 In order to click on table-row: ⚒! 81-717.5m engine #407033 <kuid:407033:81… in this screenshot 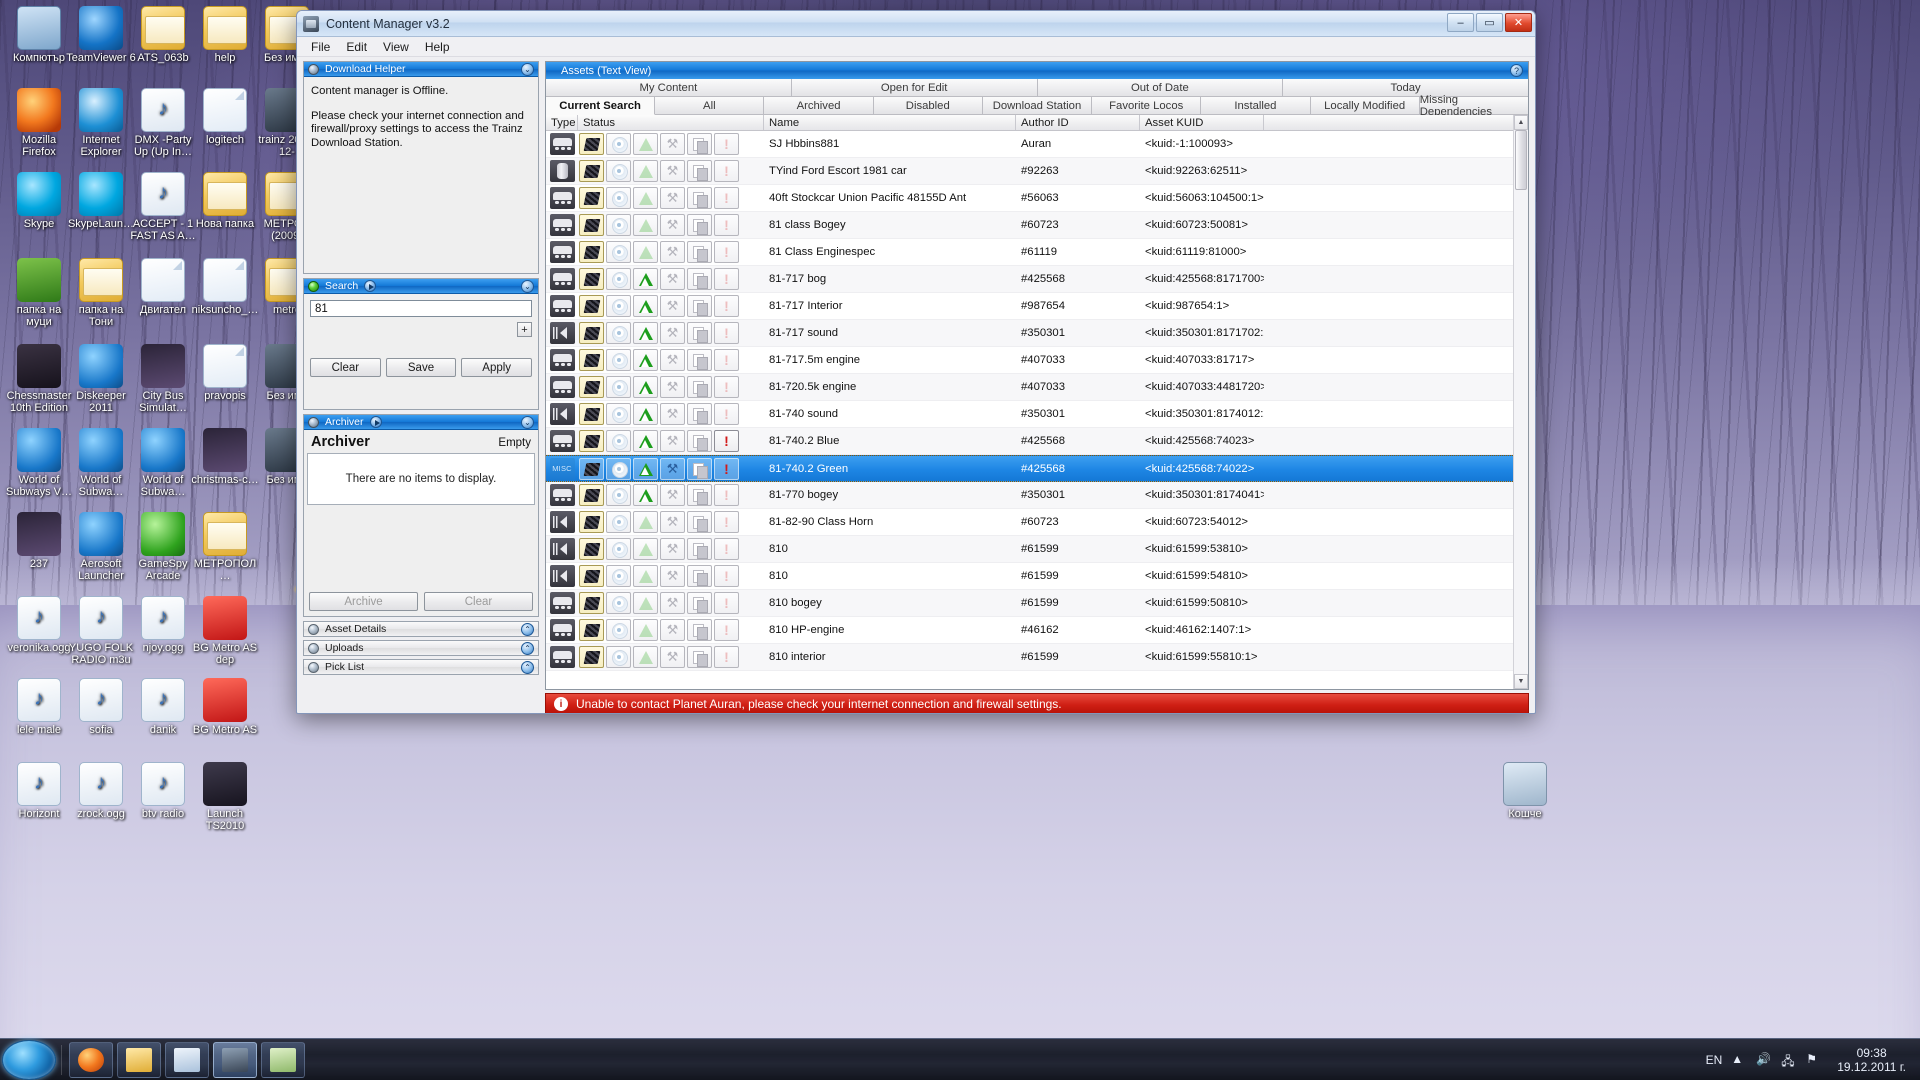, I will do `click(1029, 360)`.